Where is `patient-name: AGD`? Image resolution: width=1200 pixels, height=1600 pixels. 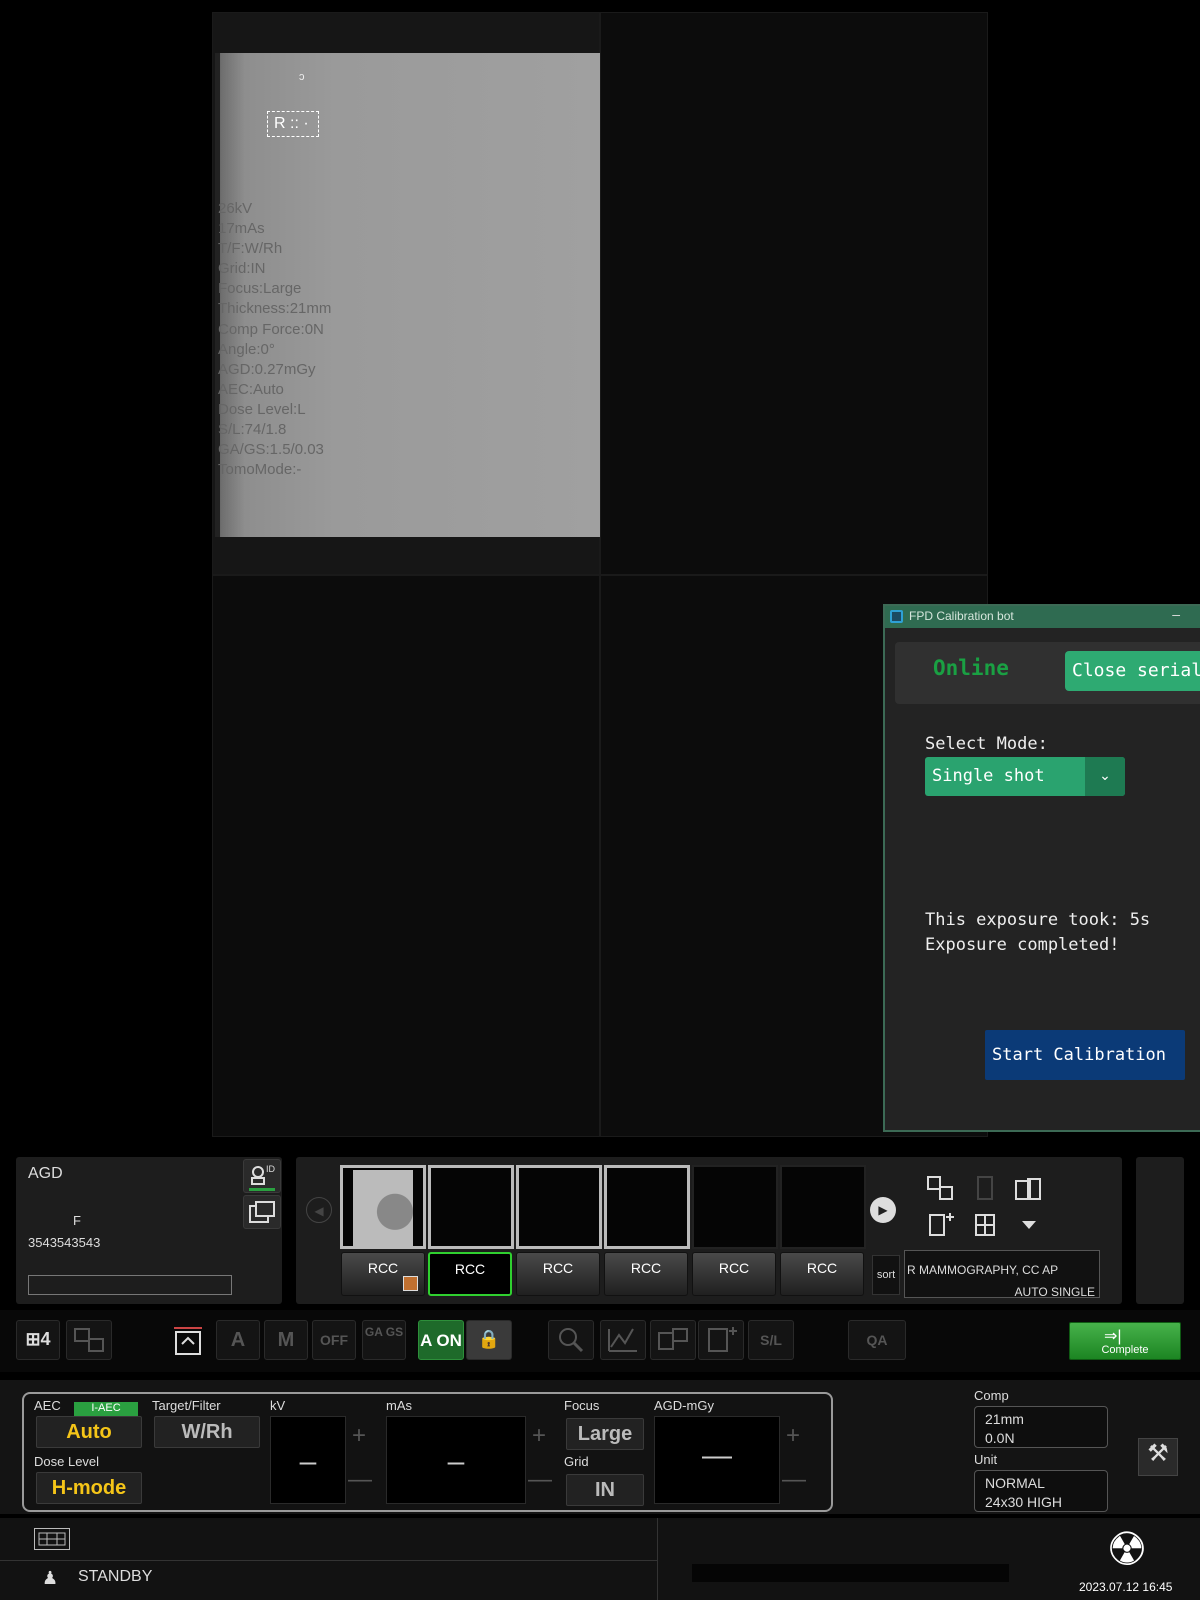 patient-name: AGD is located at coordinates (45, 1173).